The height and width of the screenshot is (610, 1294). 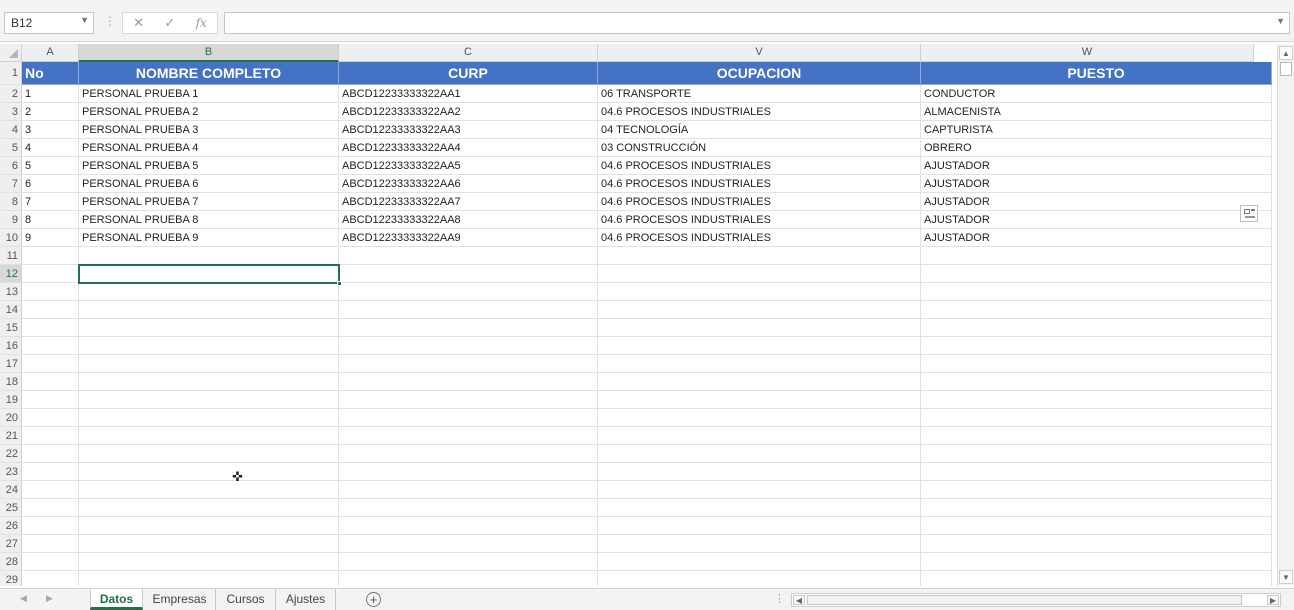 I want to click on table-cell: 6, so click(x=50, y=184).